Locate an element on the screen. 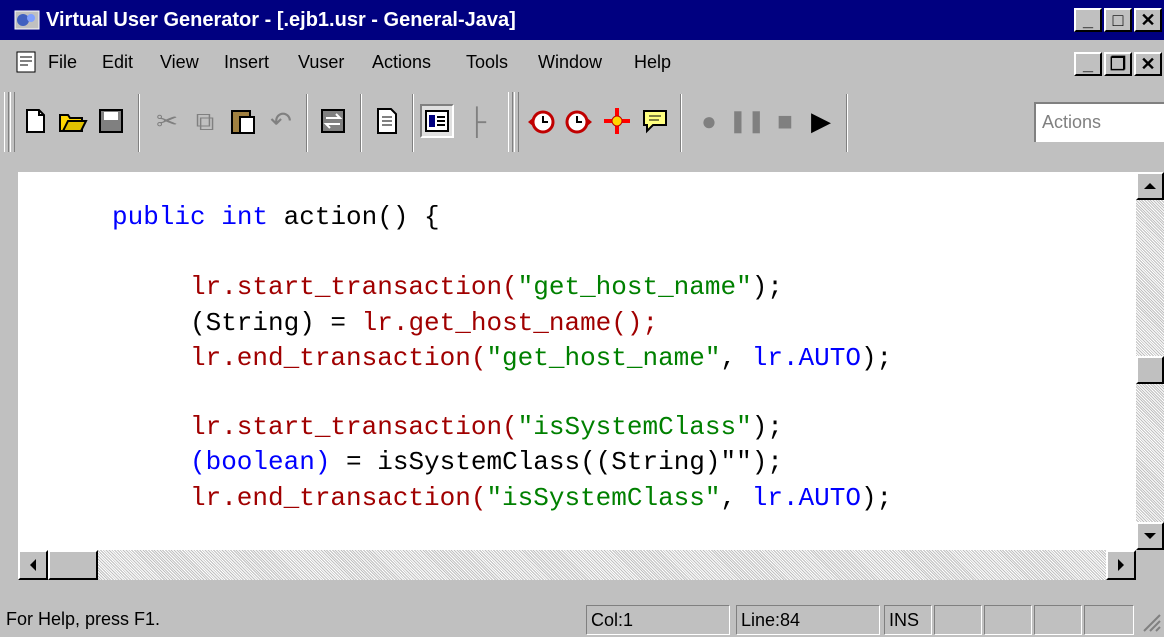 This screenshot has height=637, width=1164. status-insert-mode: INS is located at coordinates (908, 620).